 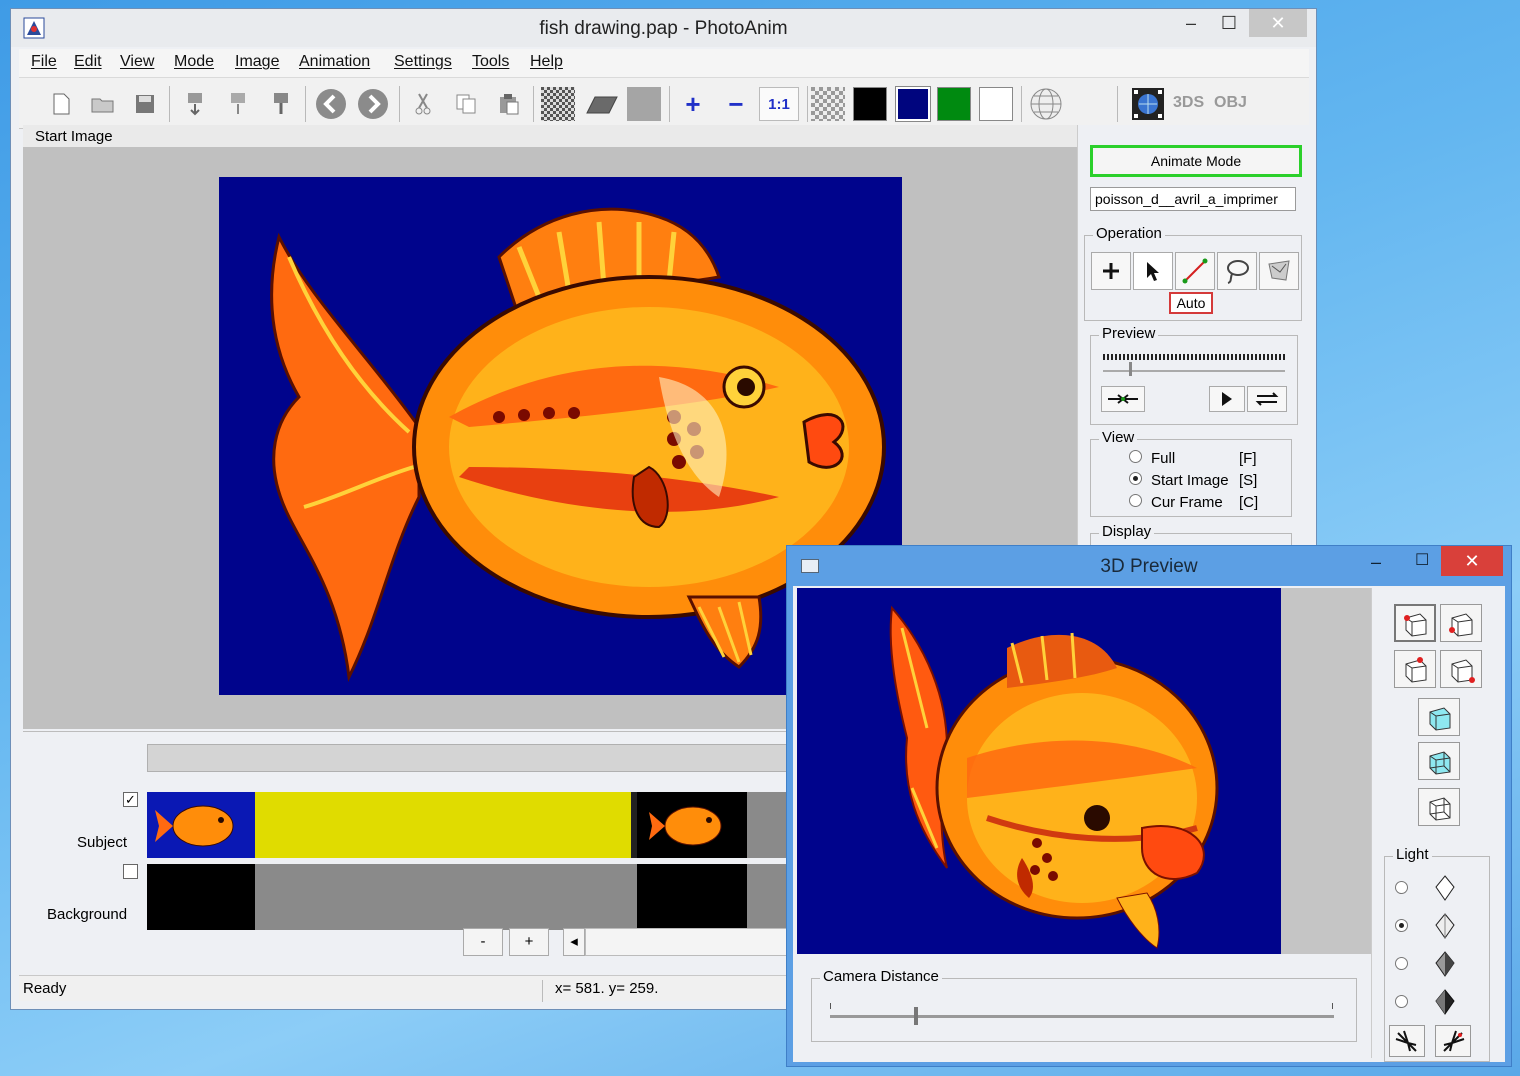 What do you see at coordinates (373, 104) in the screenshot?
I see `forward-arrow-icon` at bounding box center [373, 104].